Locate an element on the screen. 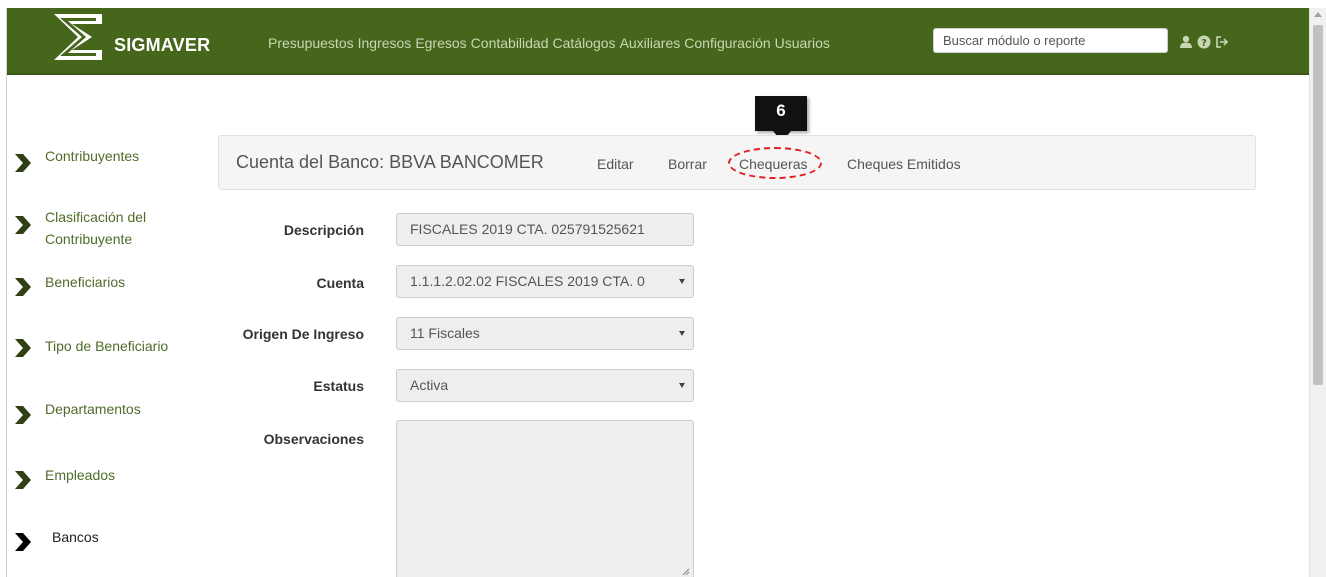 The width and height of the screenshot is (1326, 577). sidebar-item-label: Contribuyentes is located at coordinates (92, 156).